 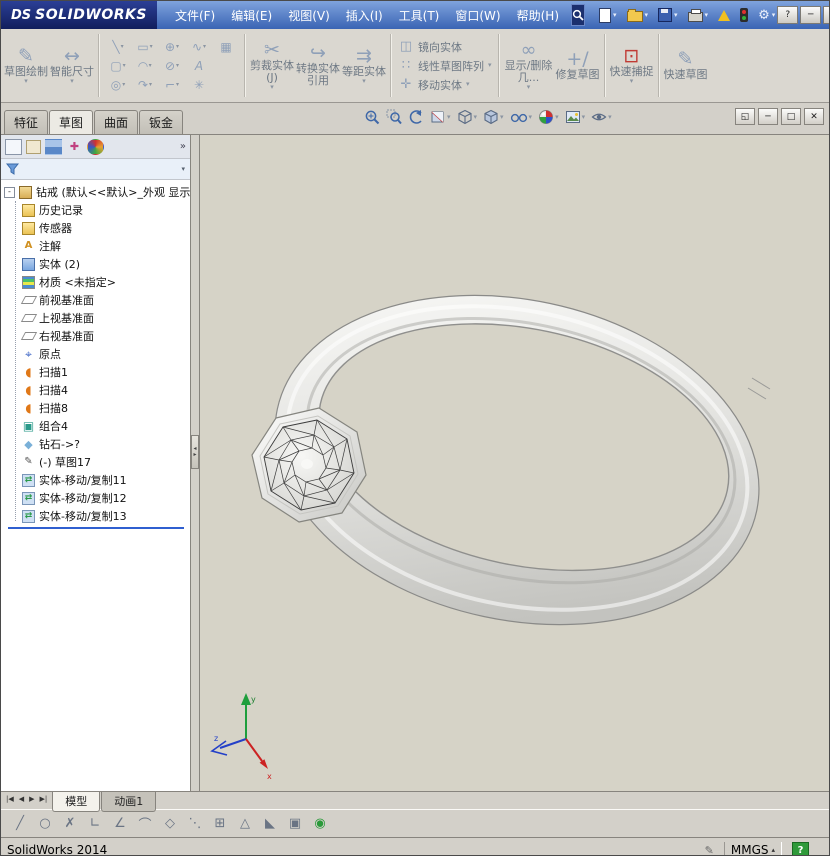 I want to click on rollback-bar, so click(x=96, y=528).